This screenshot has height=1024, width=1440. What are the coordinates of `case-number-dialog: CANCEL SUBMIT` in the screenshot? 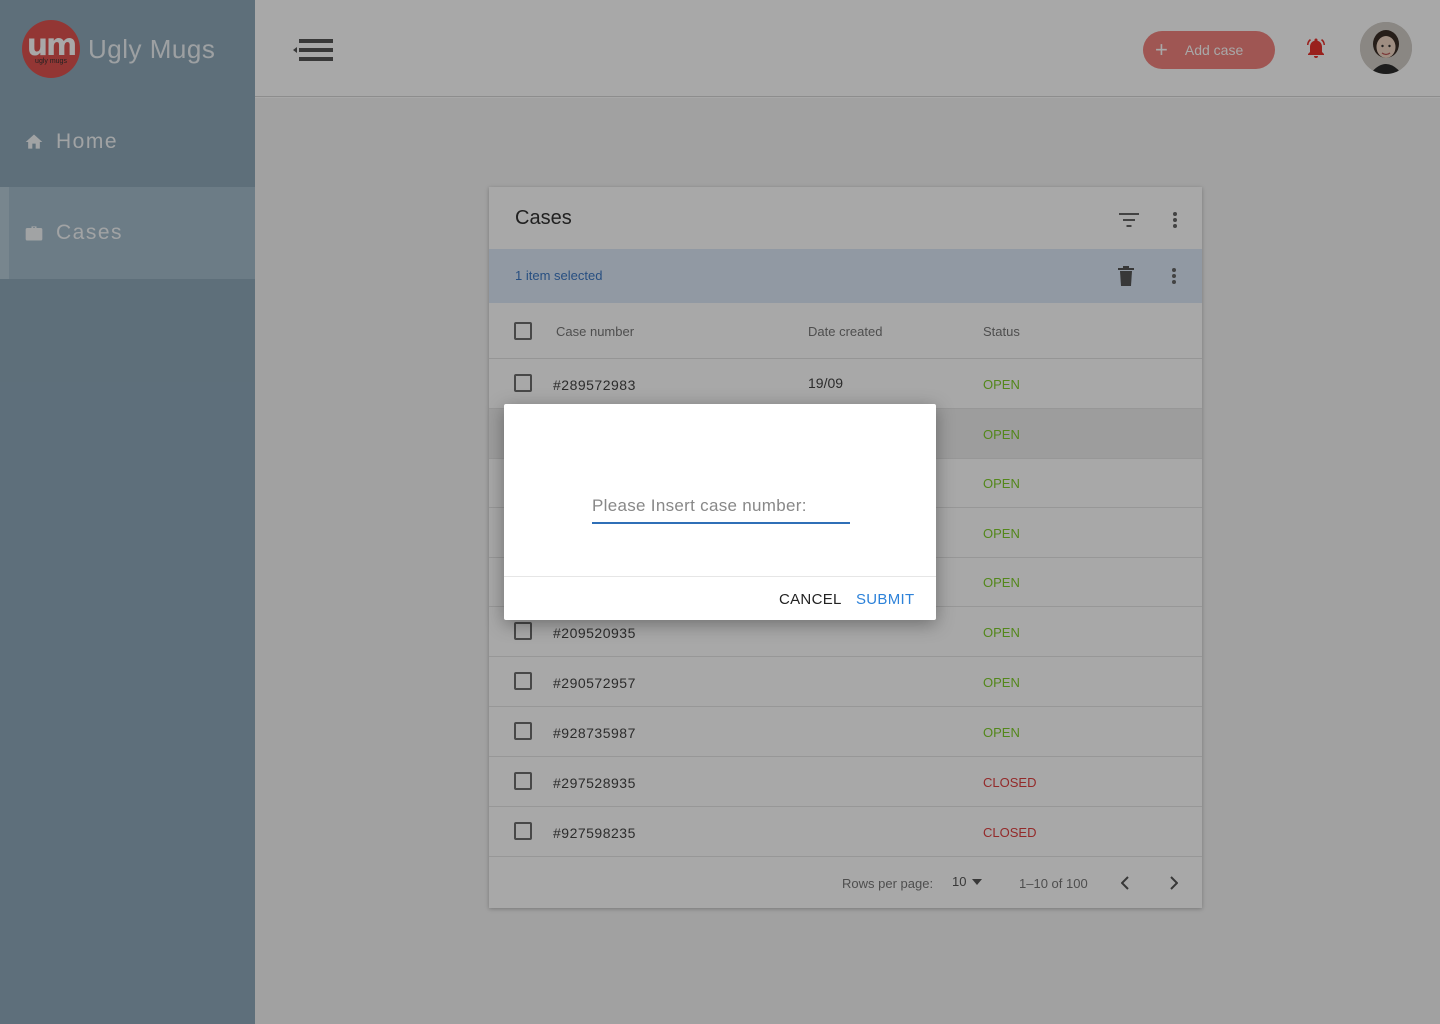 It's located at (720, 512).